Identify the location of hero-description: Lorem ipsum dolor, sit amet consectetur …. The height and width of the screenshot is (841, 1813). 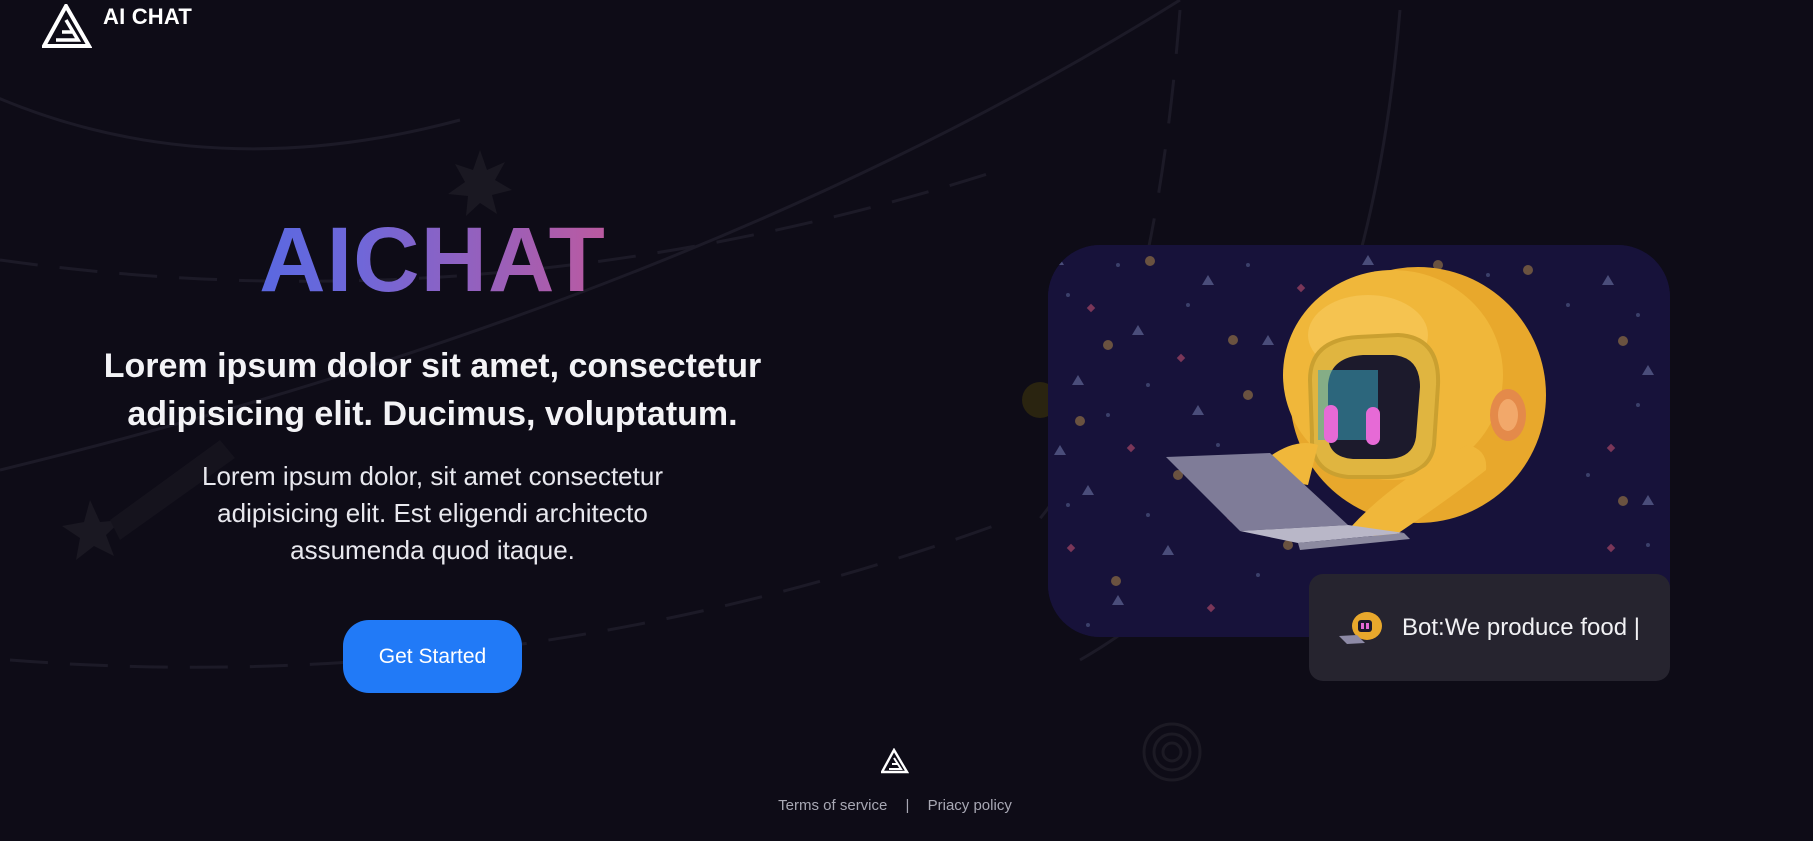
(432, 513).